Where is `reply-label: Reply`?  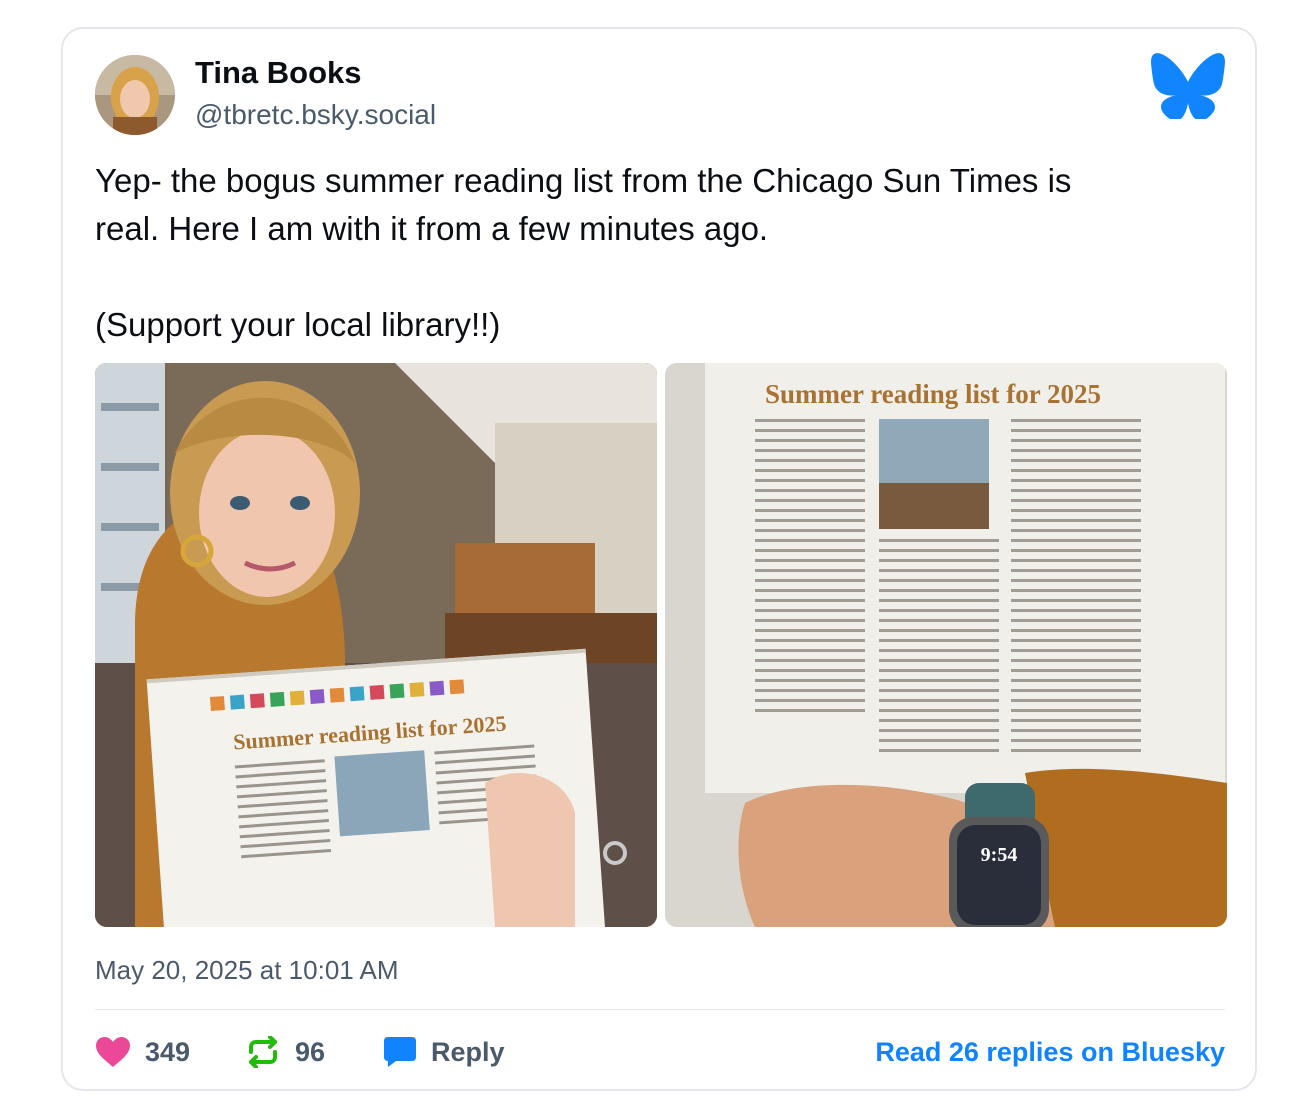
reply-label: Reply is located at coordinates (468, 1051).